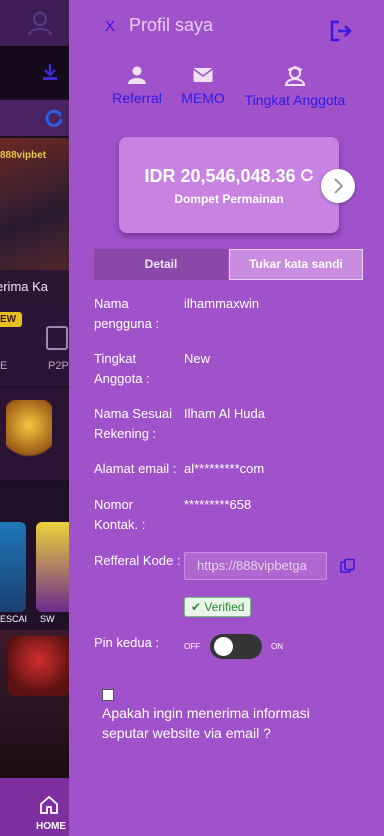 Image resolution: width=384 pixels, height=836 pixels. Describe the element at coordinates (296, 264) in the screenshot. I see `tab-change-password: Tukar kata sandi` at that location.